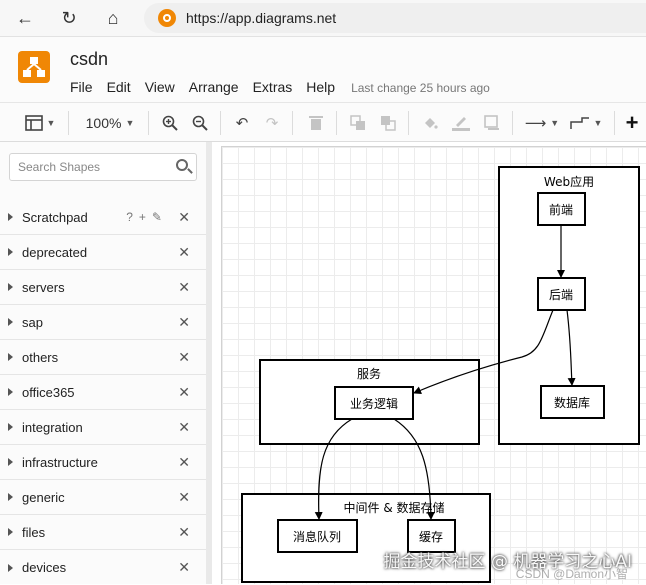  I want to click on url-text: https://app.diagrams.net, so click(261, 18).